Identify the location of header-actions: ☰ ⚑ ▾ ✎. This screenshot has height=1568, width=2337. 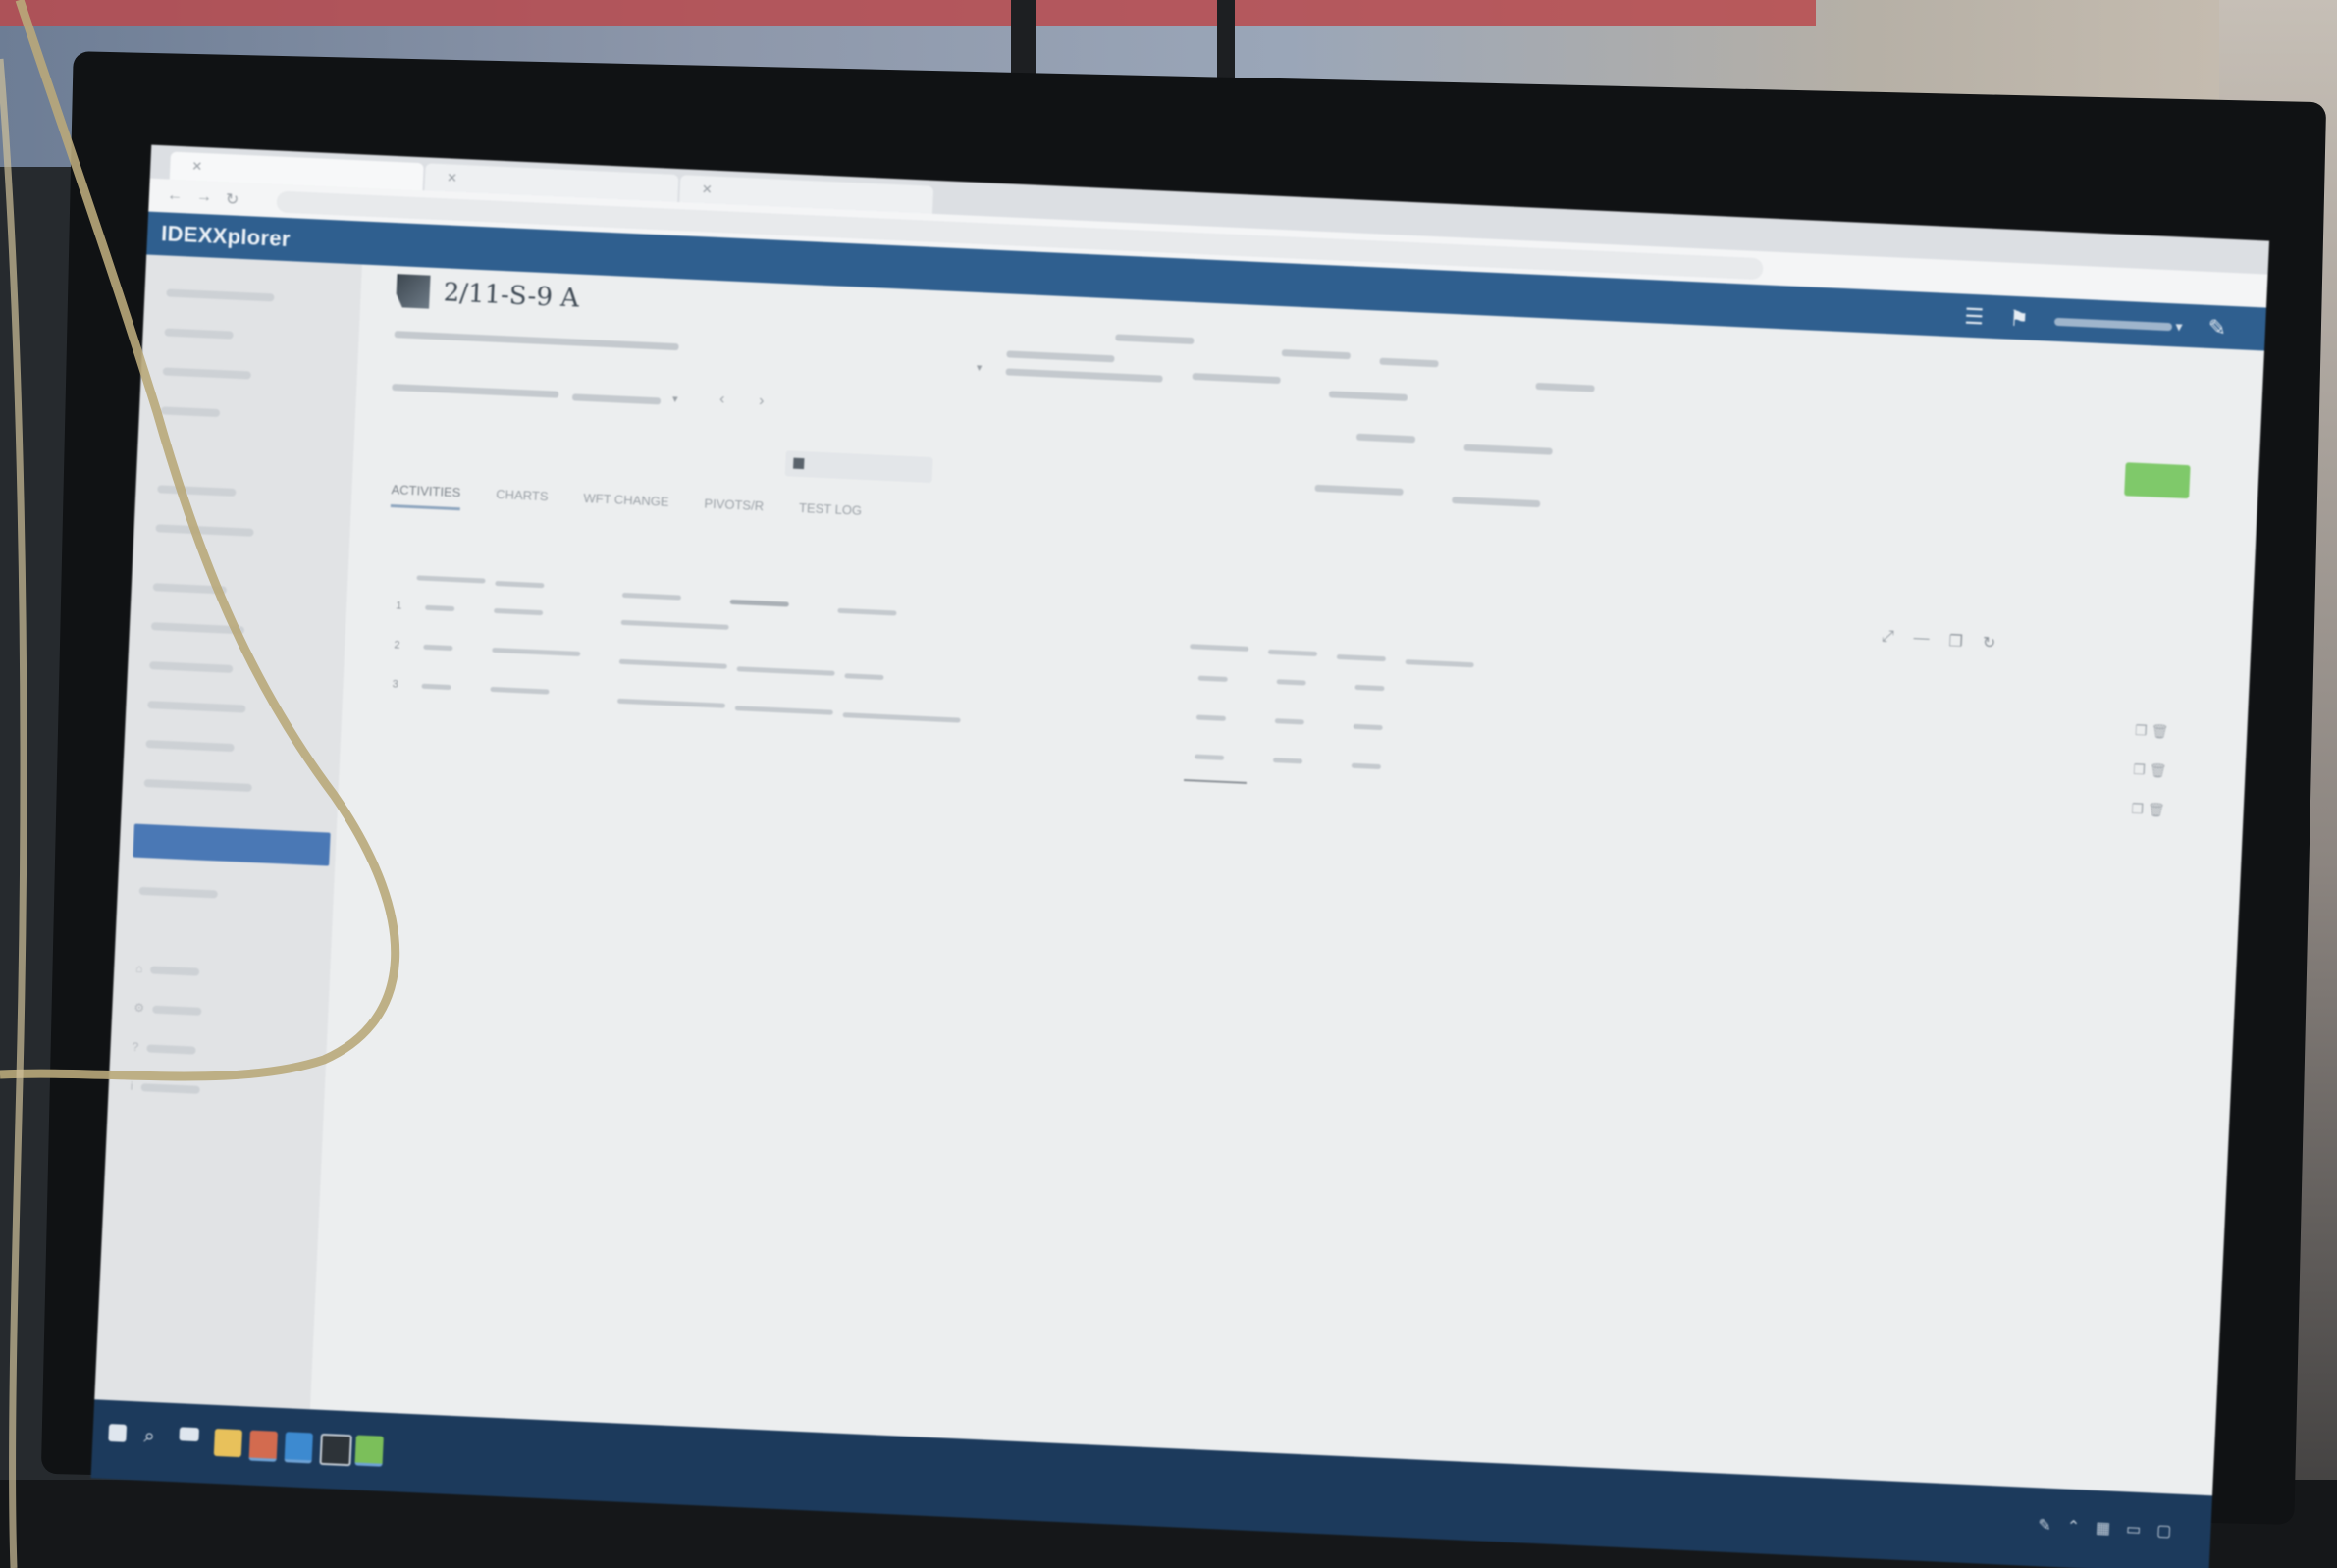
(2095, 322).